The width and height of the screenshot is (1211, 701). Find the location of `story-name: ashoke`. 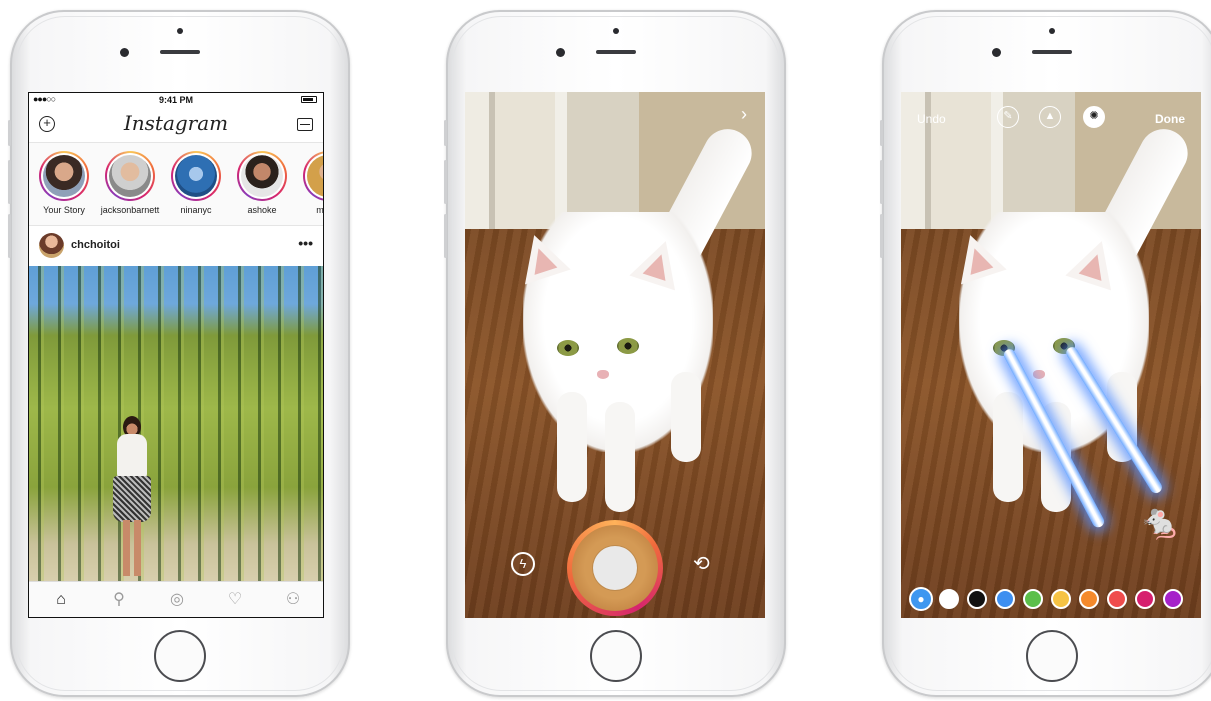

story-name: ashoke is located at coordinates (262, 210).